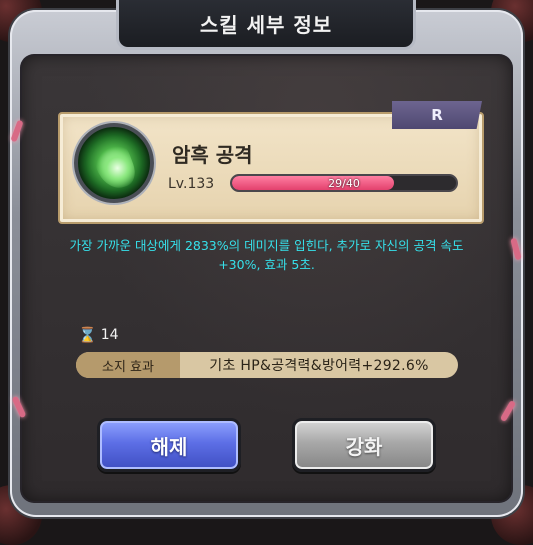  What do you see at coordinates (319, 366) in the screenshot?
I see `passive-effect-value: 기초 HP&공격력&방어력+292.6%` at bounding box center [319, 366].